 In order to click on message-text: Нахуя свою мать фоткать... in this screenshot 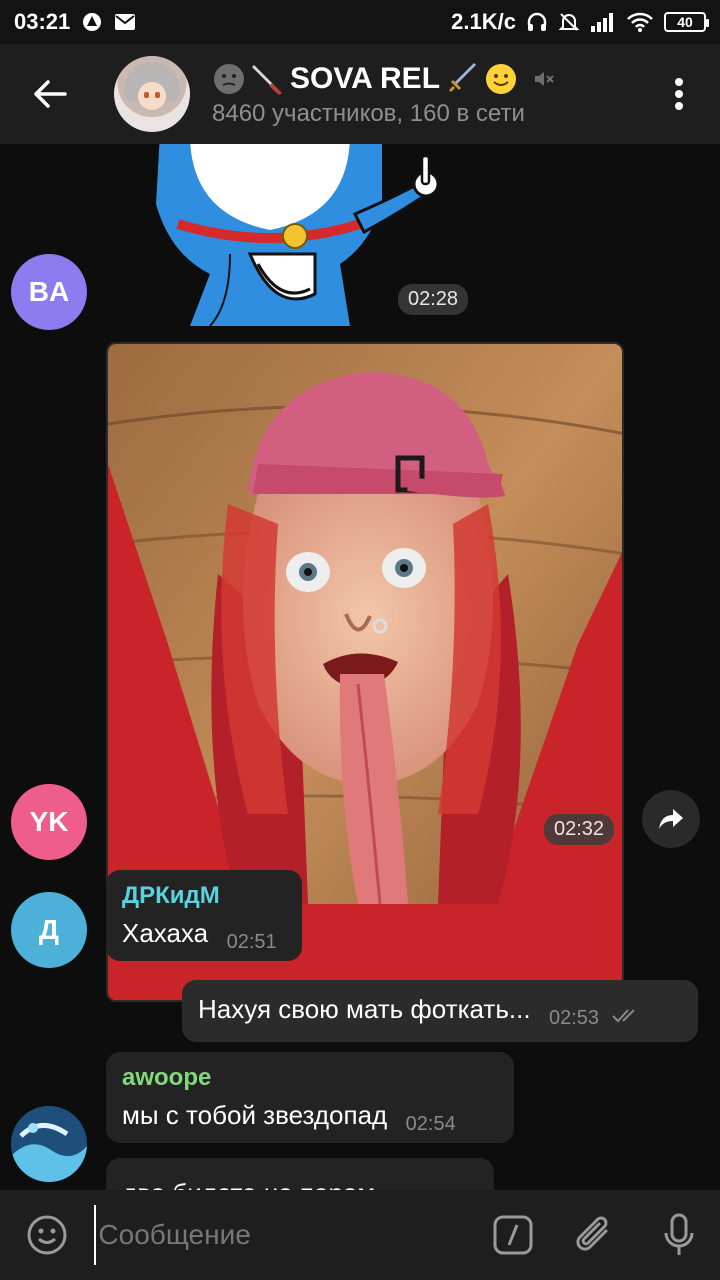, I will do `click(364, 1009)`.